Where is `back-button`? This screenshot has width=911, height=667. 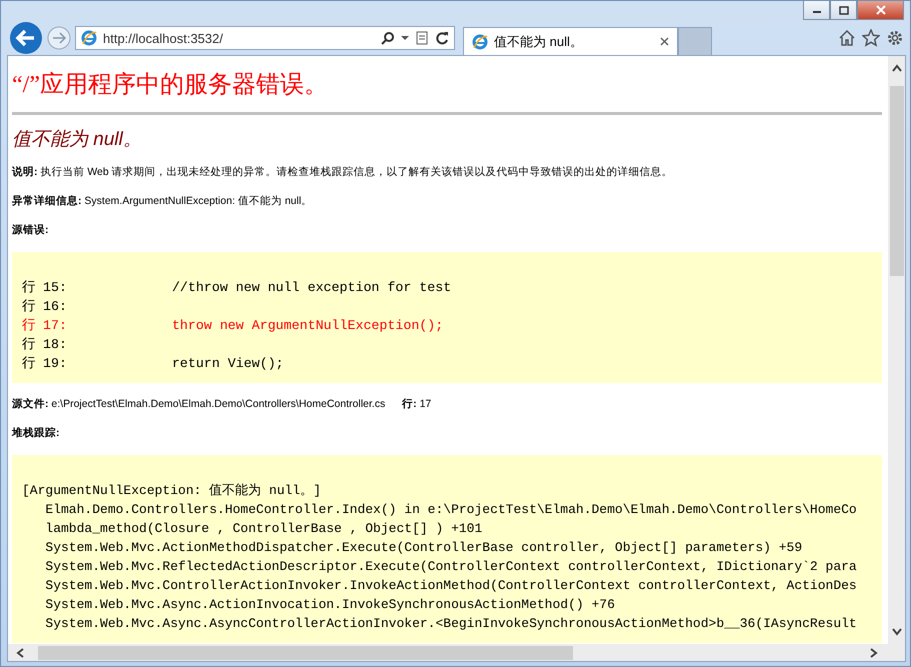
back-button is located at coordinates (26, 38).